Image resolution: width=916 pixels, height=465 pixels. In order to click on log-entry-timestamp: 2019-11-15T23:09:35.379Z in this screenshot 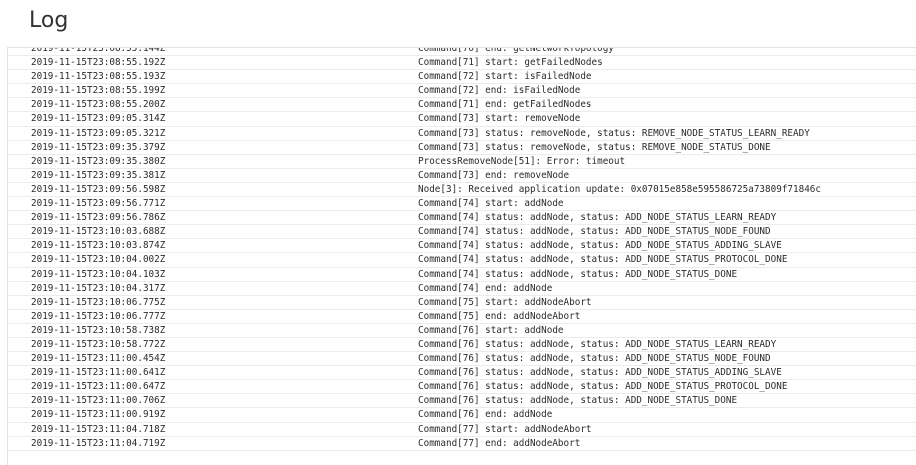, I will do `click(98, 147)`.